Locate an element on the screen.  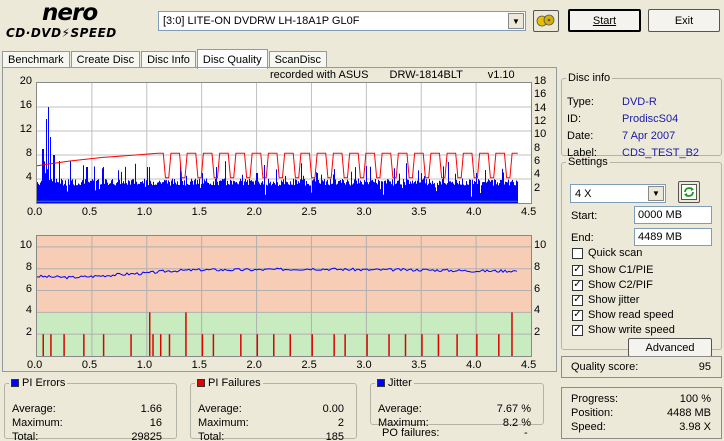
disc-eject-button is located at coordinates (546, 21).